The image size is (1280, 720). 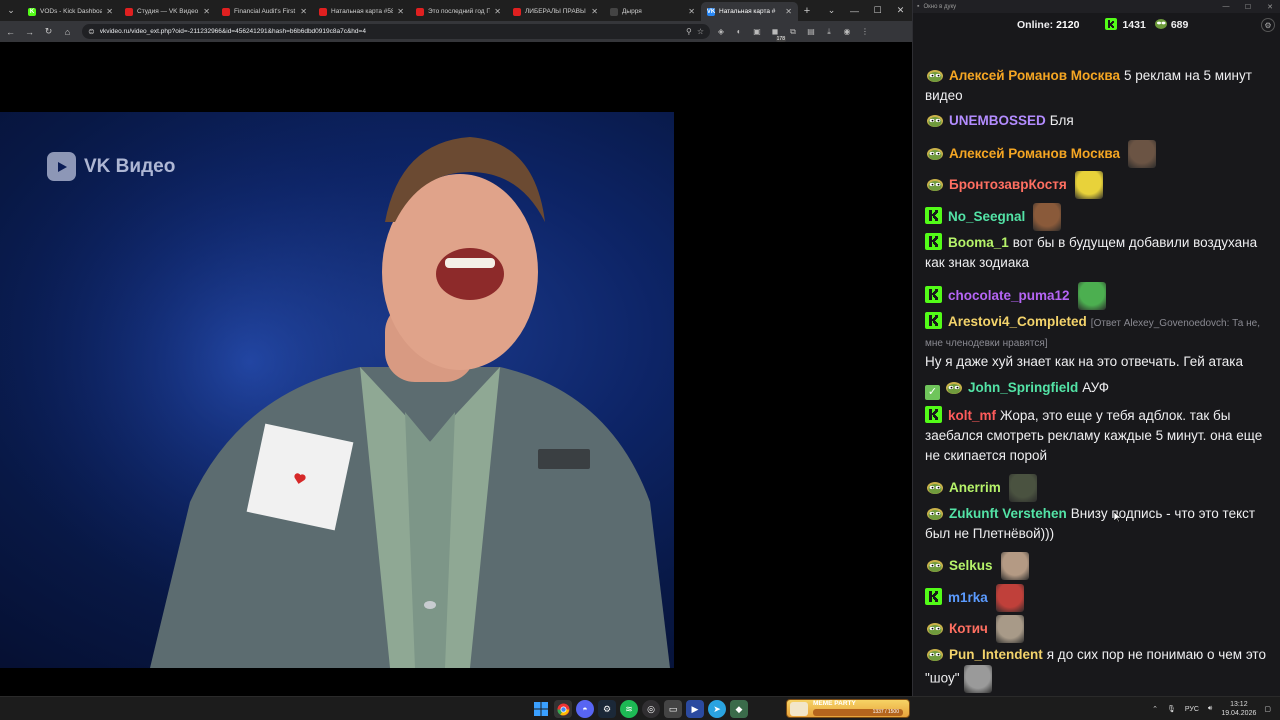 What do you see at coordinates (975, 487) in the screenshot?
I see `chat-username: Anerrim` at bounding box center [975, 487].